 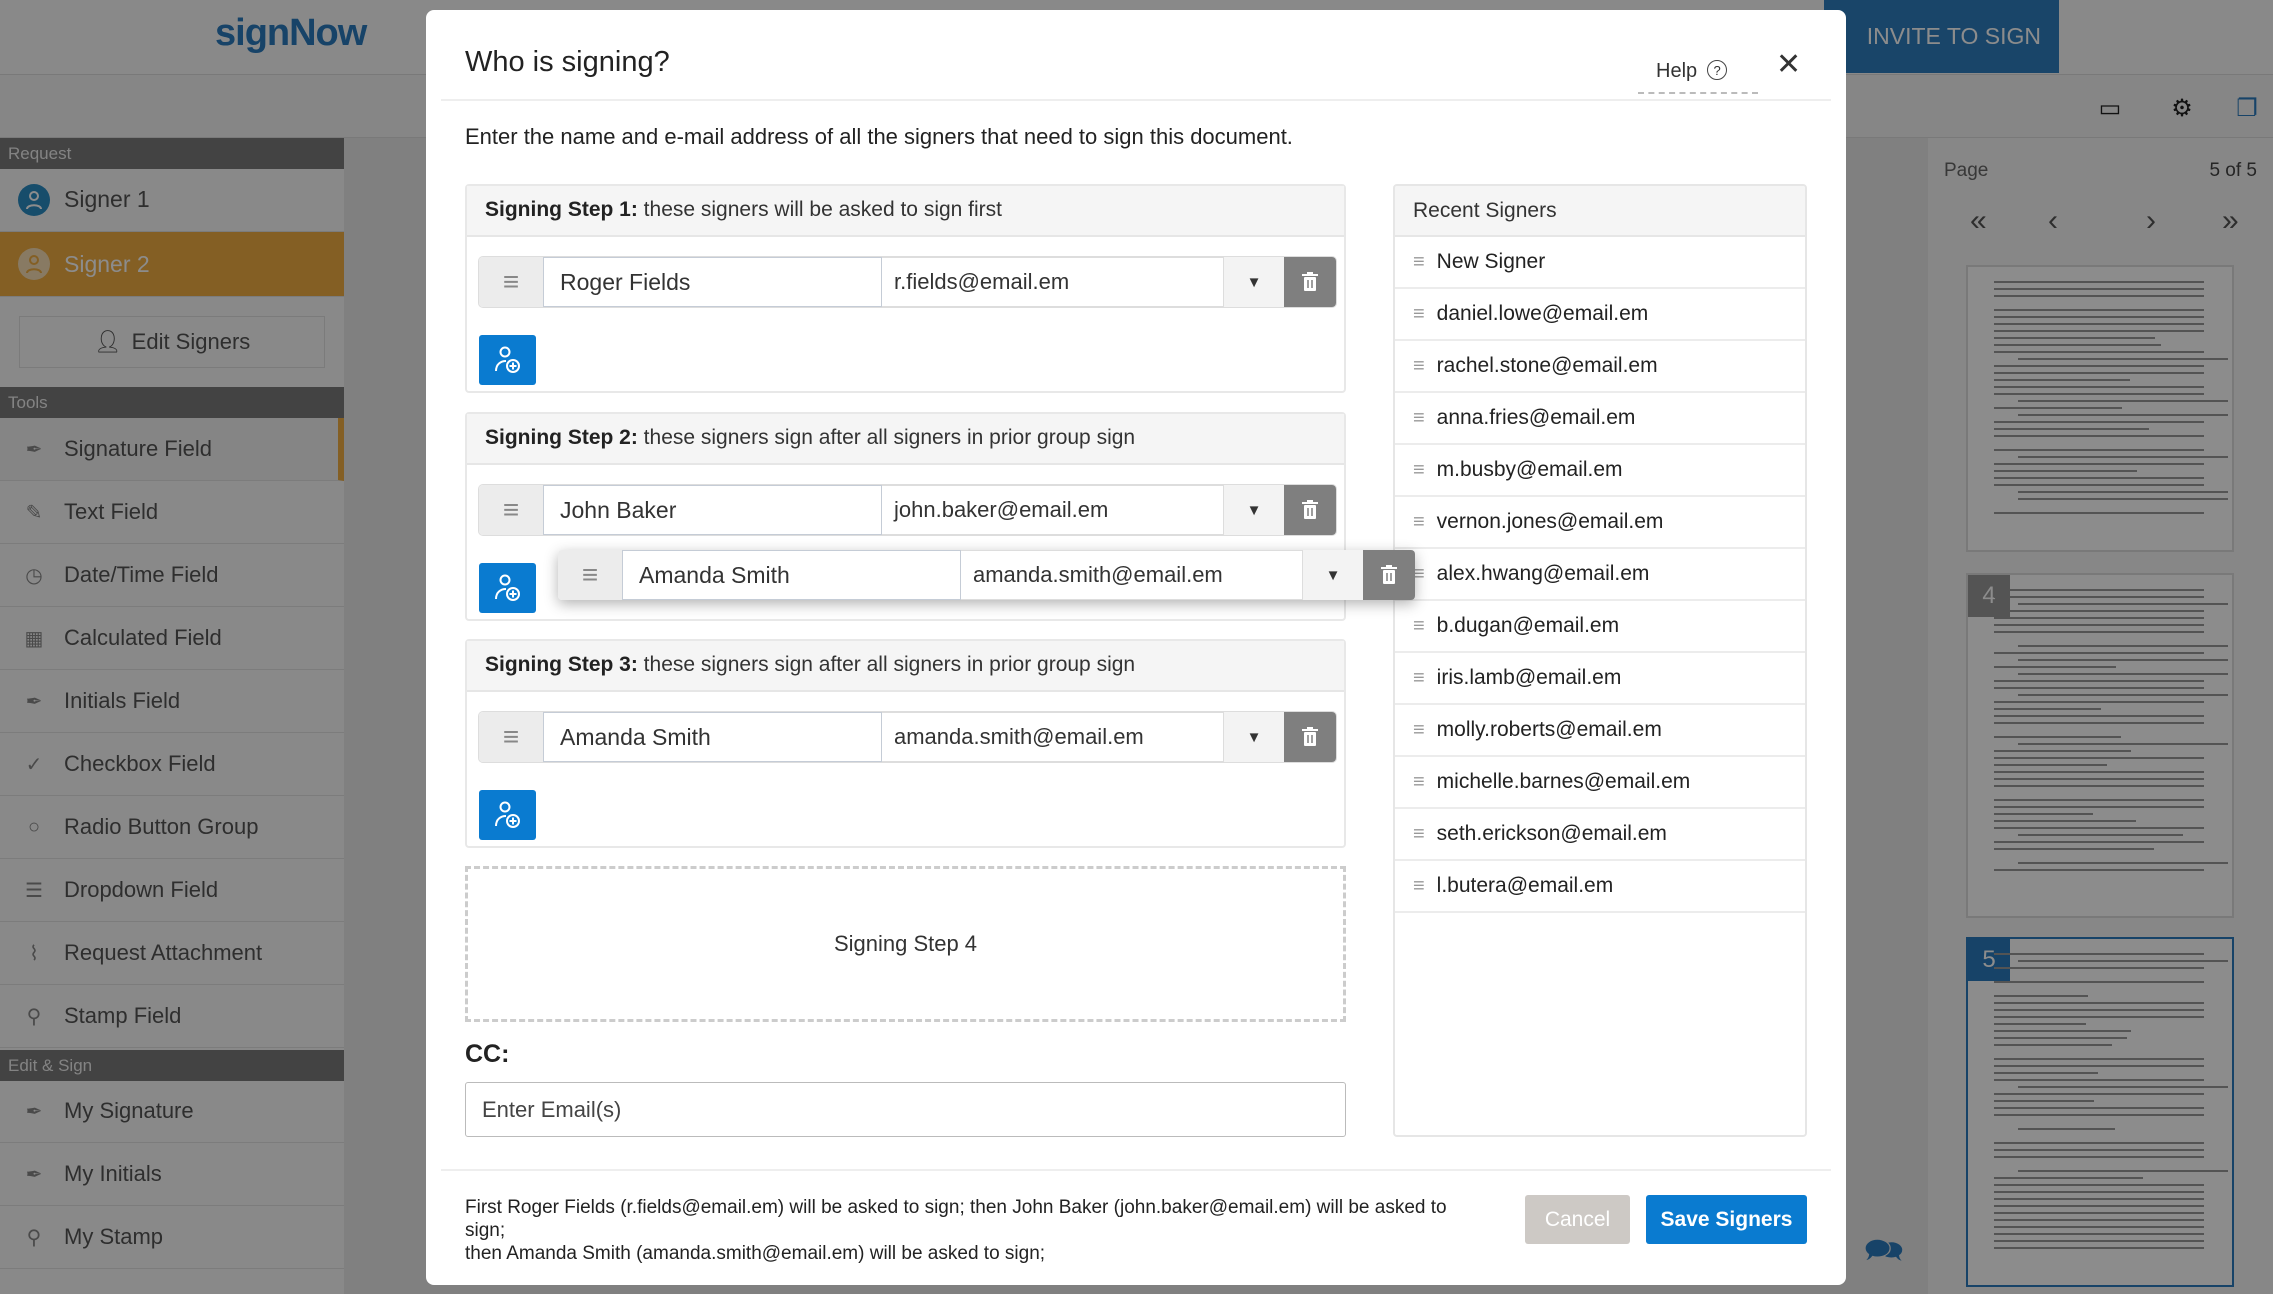 What do you see at coordinates (1547, 366) in the screenshot?
I see `recent-signer-label: rachel.stone@email.em` at bounding box center [1547, 366].